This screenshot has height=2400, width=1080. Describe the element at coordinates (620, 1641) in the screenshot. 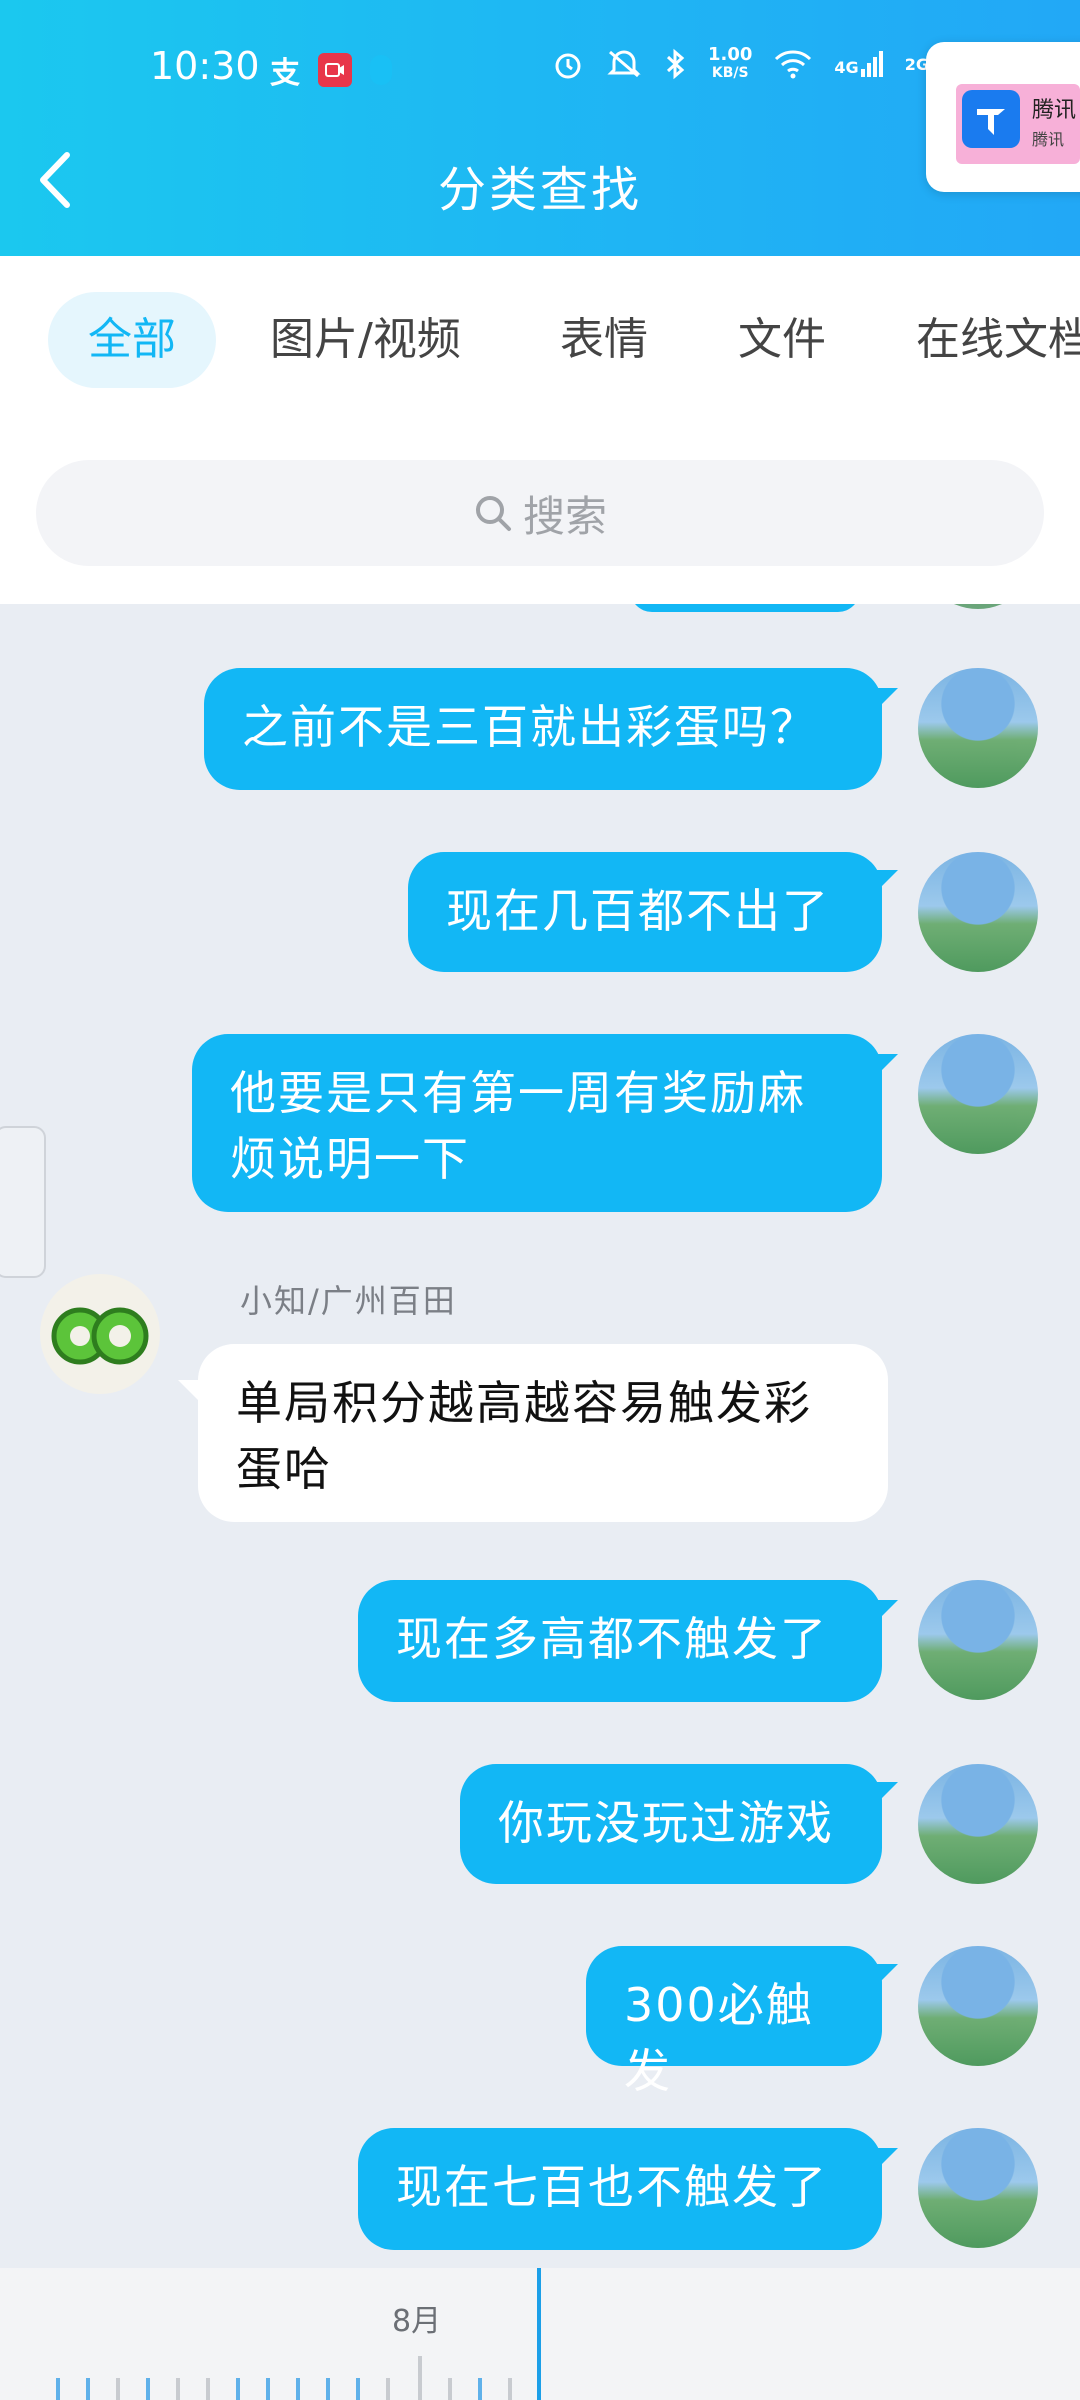

I see `message-bubble-outgoing: 现在多高都不触发了` at that location.